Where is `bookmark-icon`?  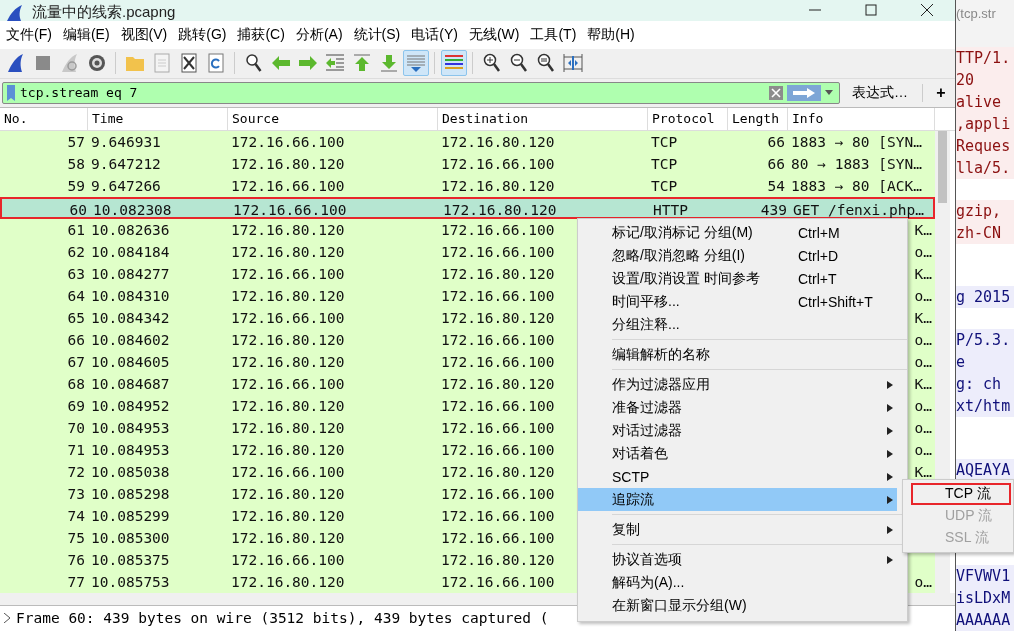 bookmark-icon is located at coordinates (11, 92).